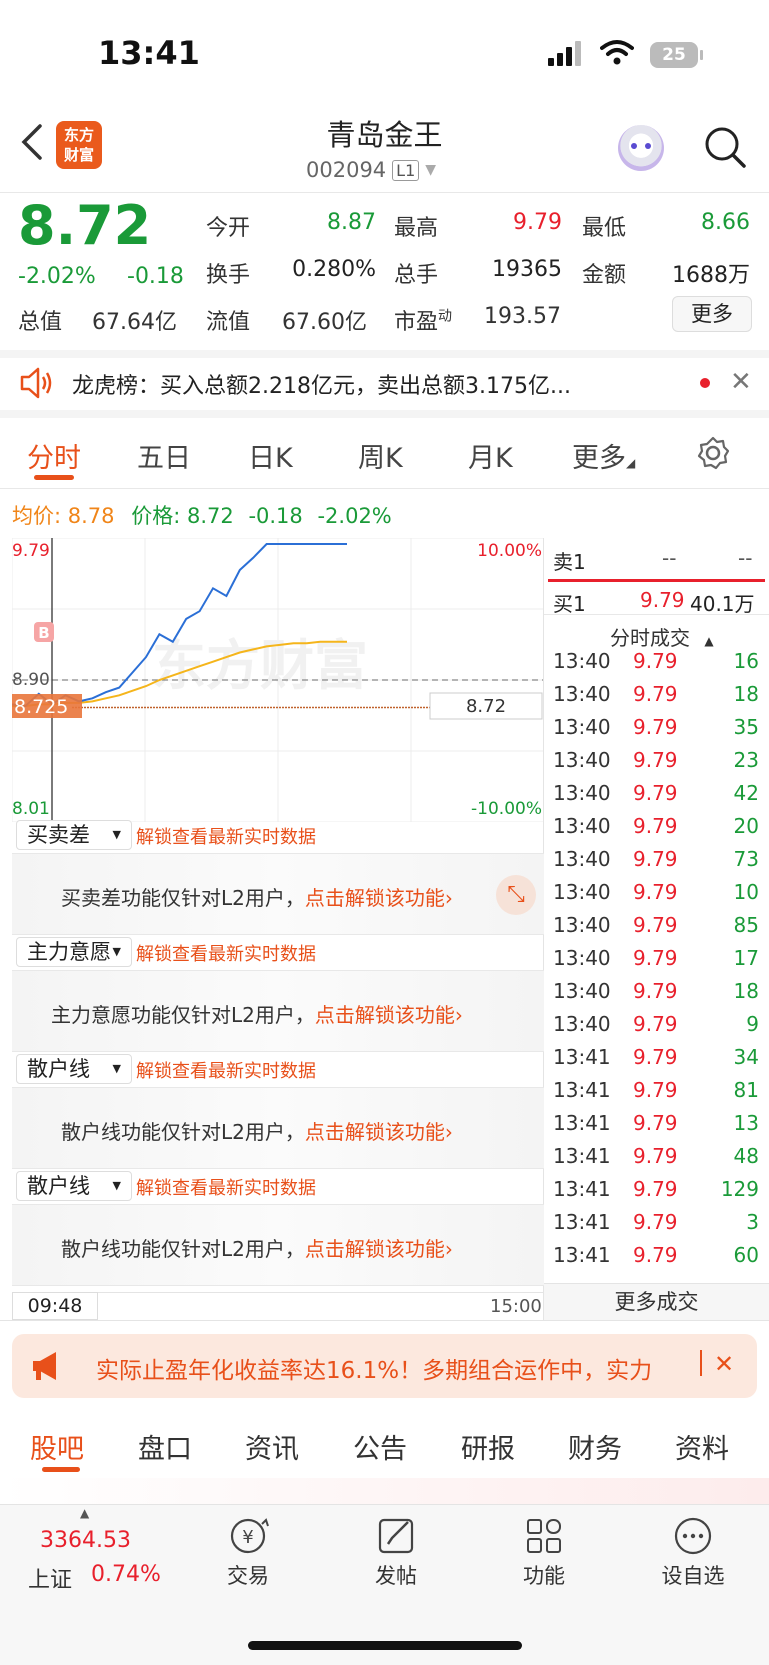  What do you see at coordinates (516, 1306) in the screenshot?
I see `x-end-label: 15:00` at bounding box center [516, 1306].